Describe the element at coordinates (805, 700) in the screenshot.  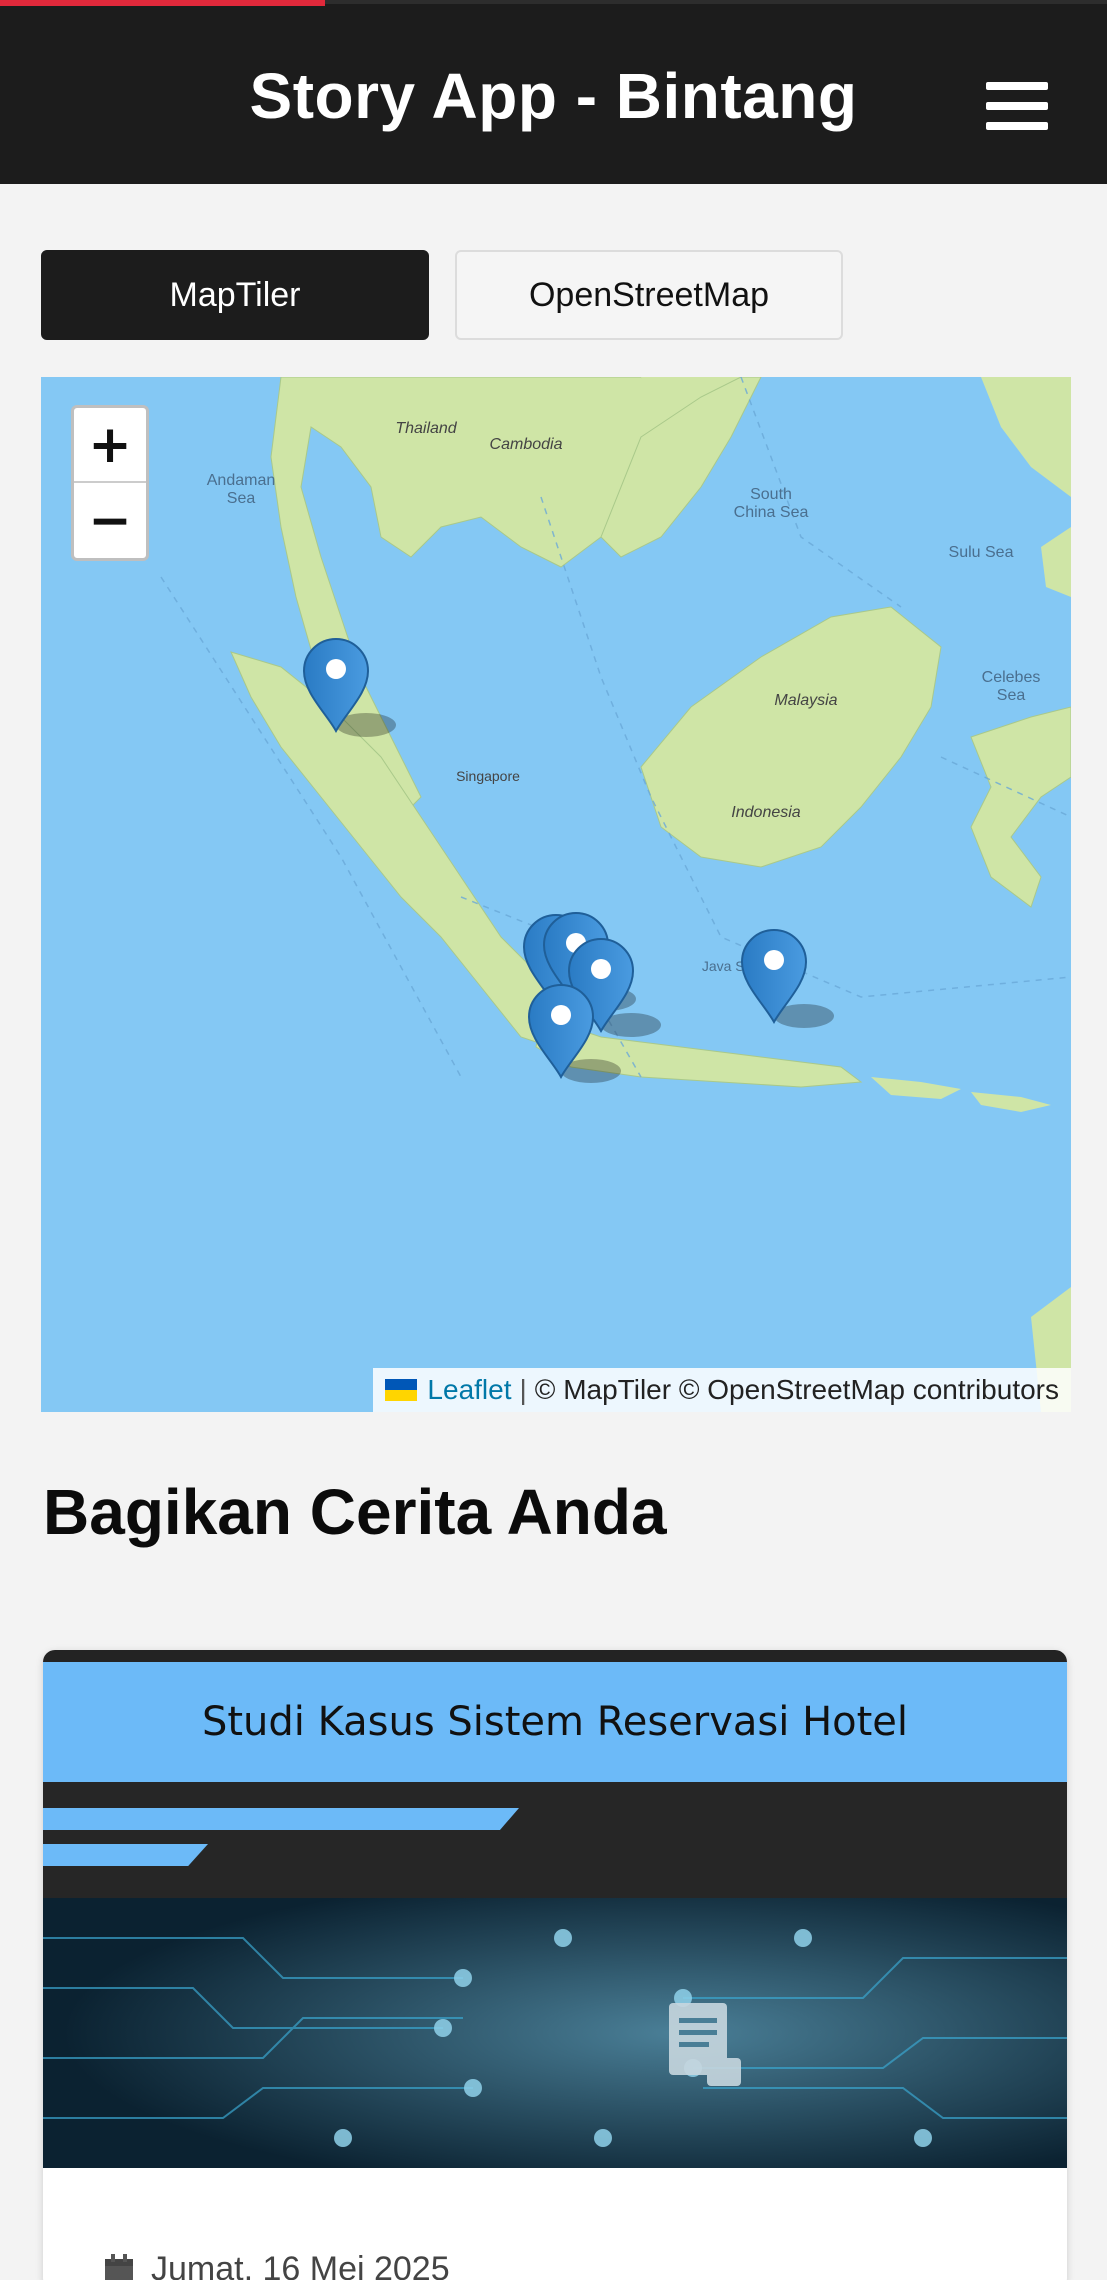
I see `map-label-malaysia: Malaysia` at that location.